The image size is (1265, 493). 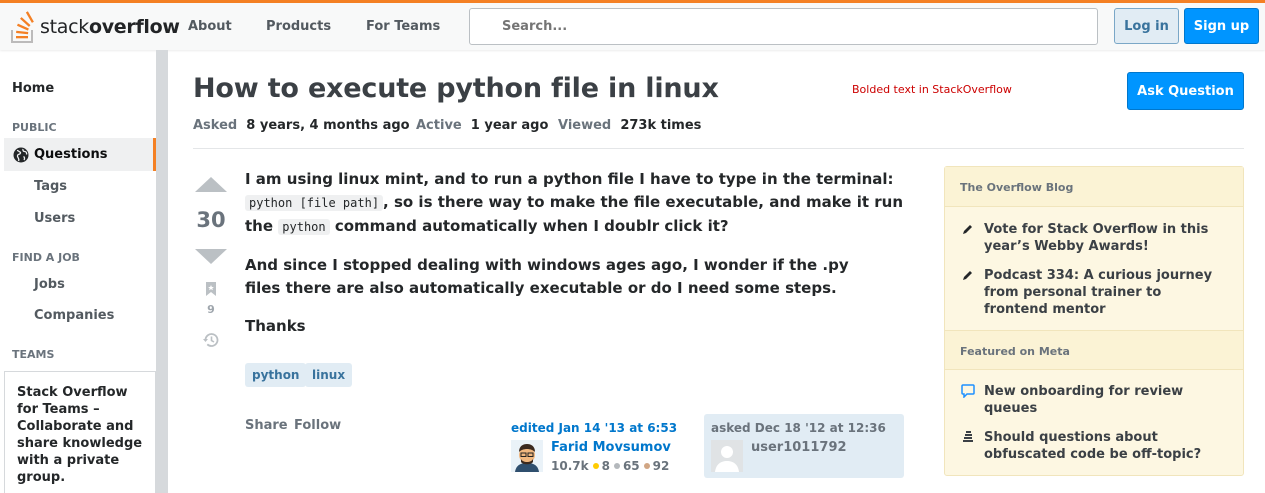 I want to click on bookmark-count: 9, so click(x=211, y=309).